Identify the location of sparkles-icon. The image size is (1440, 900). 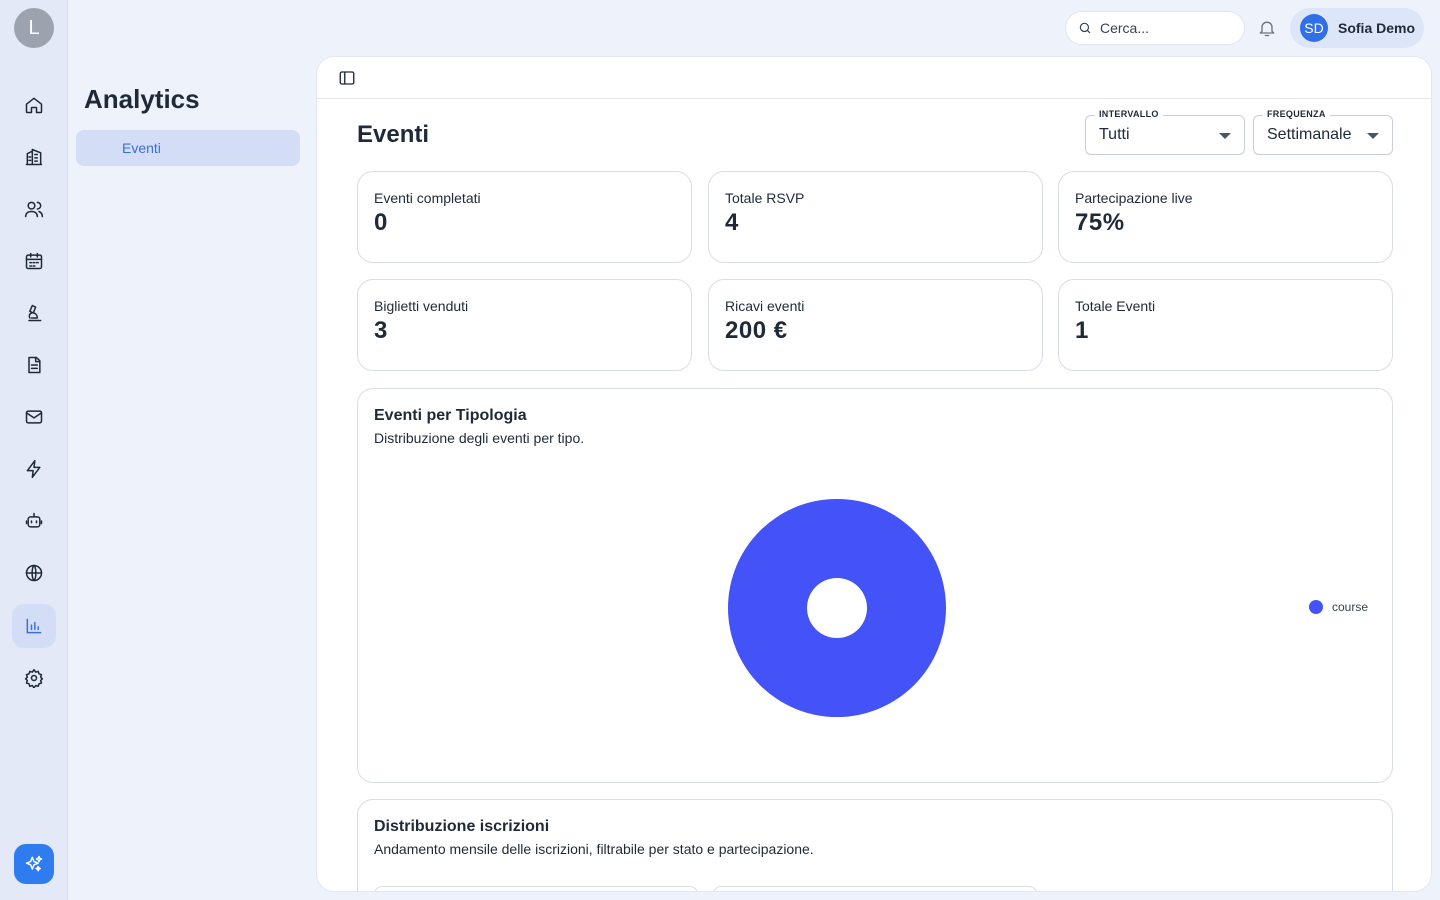
(34, 863).